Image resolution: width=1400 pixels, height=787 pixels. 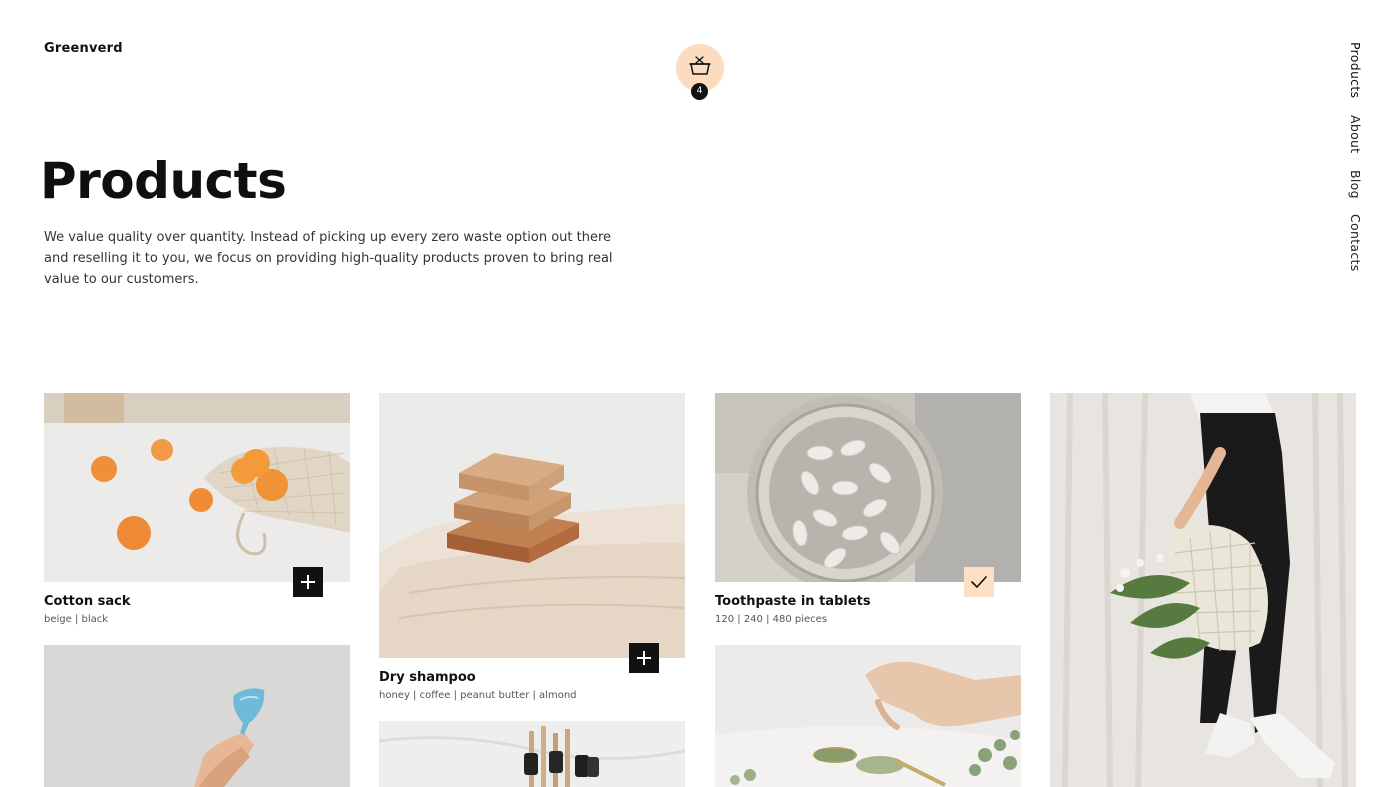 I want to click on mesh-bag-lifestyle-image, so click(x=1203, y=590).